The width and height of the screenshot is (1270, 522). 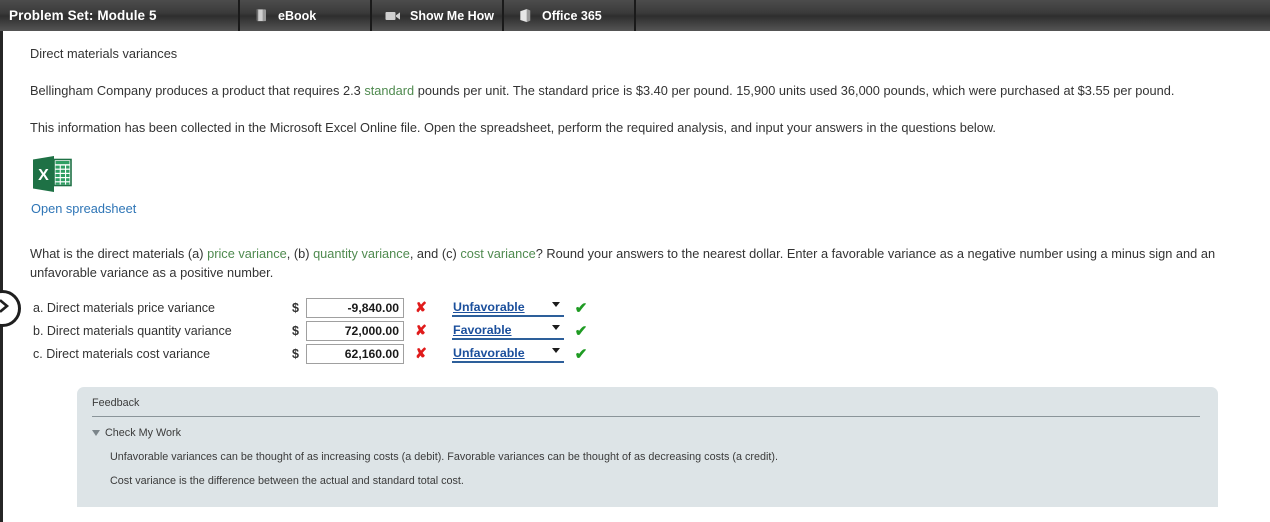 What do you see at coordinates (421, 353) in the screenshot?
I see `cost-variance-value-mark: ✘` at bounding box center [421, 353].